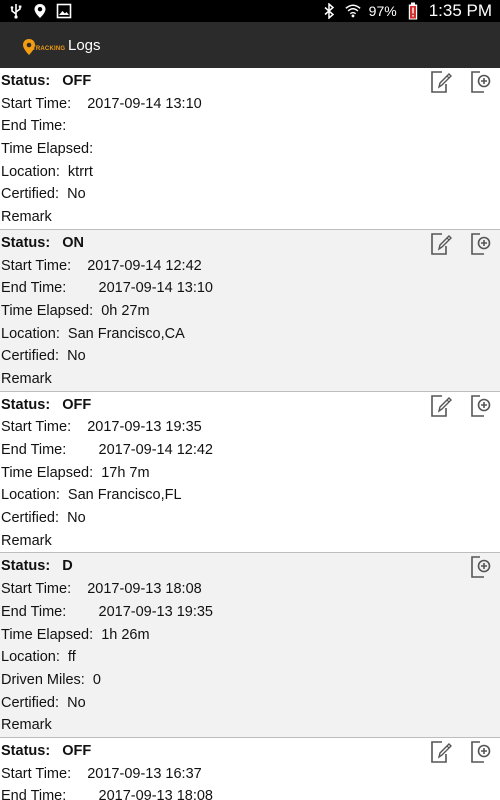  Describe the element at coordinates (156, 794) in the screenshot. I see `end-time-value: 2017-09-13 18:08` at that location.